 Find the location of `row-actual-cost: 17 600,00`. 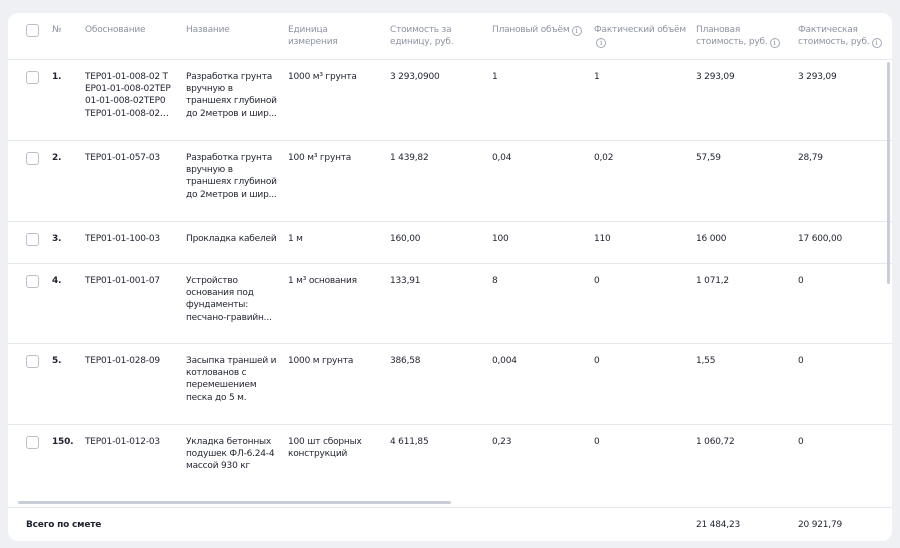

row-actual-cost: 17 600,00 is located at coordinates (820, 239).